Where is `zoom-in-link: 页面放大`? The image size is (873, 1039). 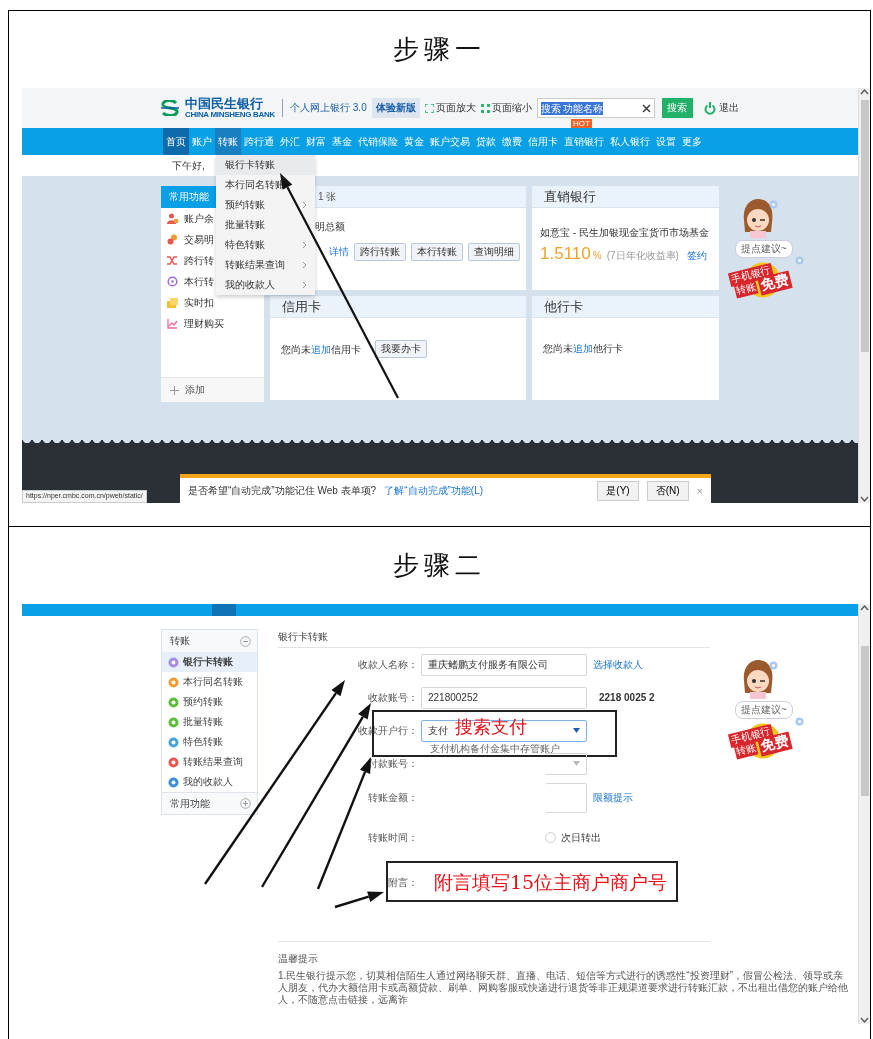
zoom-in-link: 页面放大 is located at coordinates (450, 108).